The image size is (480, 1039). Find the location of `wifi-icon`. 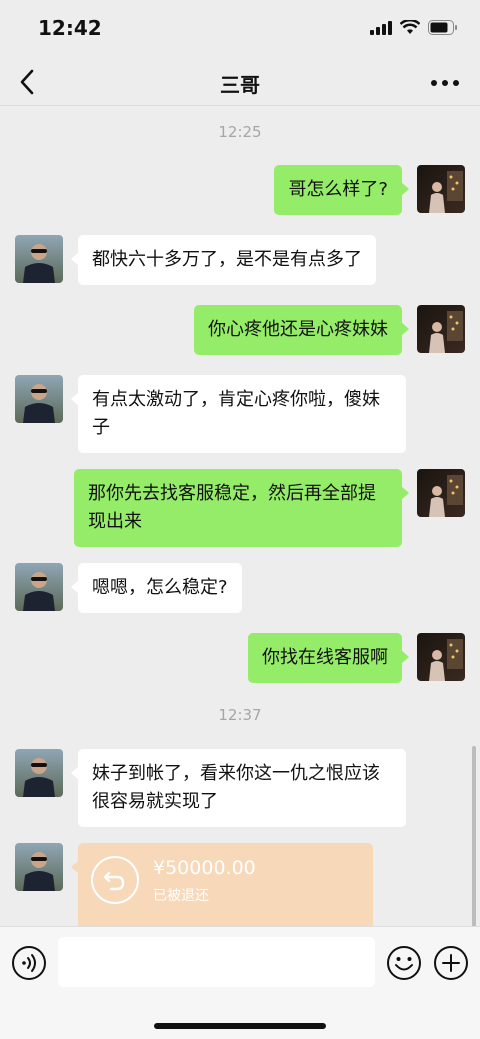

wifi-icon is located at coordinates (410, 27).